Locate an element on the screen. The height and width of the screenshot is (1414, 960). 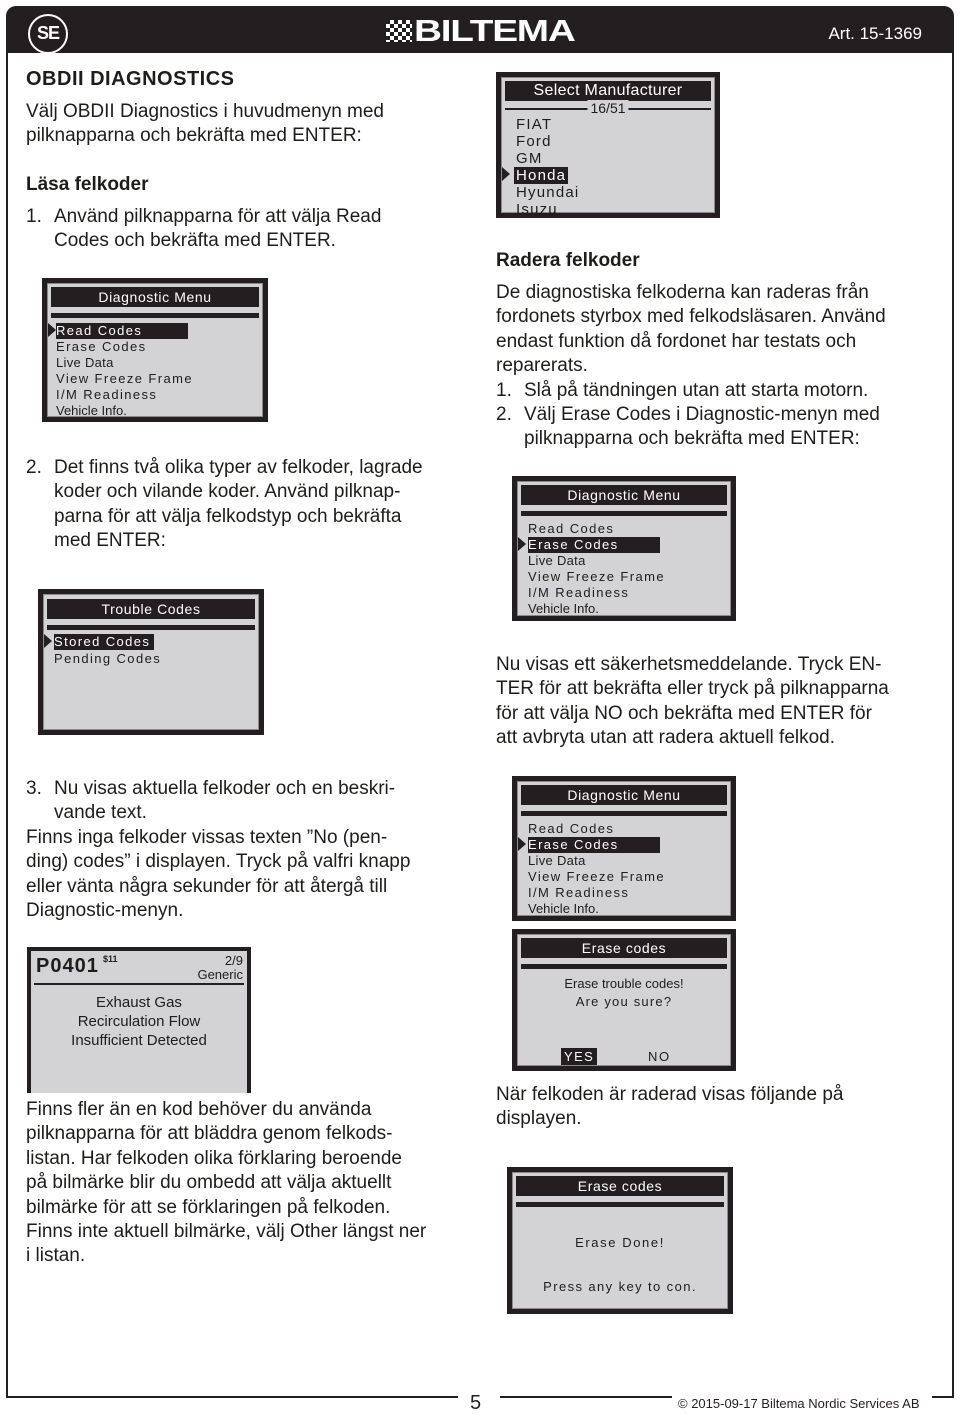
code-mode: $11 is located at coordinates (110, 959).